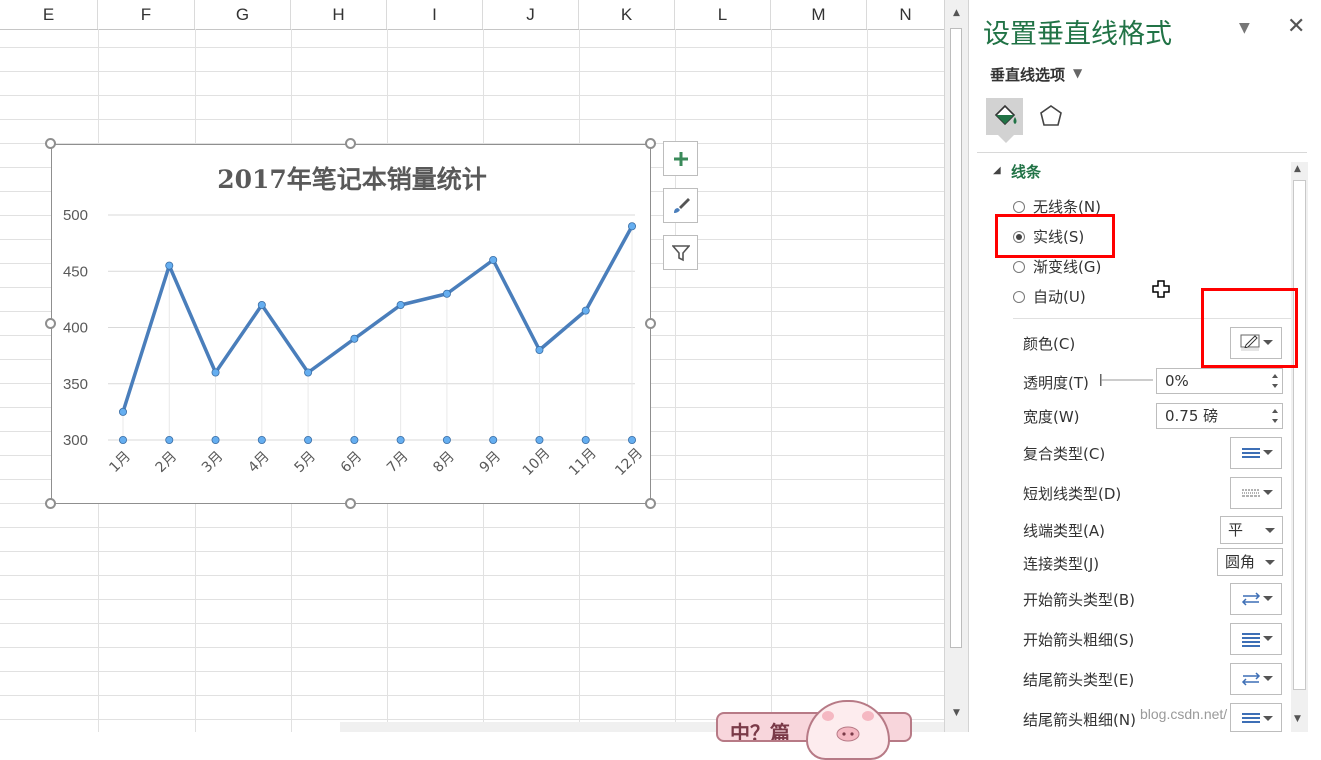 The image size is (1321, 760). Describe the element at coordinates (243, 14) in the screenshot. I see `column-header-g: G` at that location.